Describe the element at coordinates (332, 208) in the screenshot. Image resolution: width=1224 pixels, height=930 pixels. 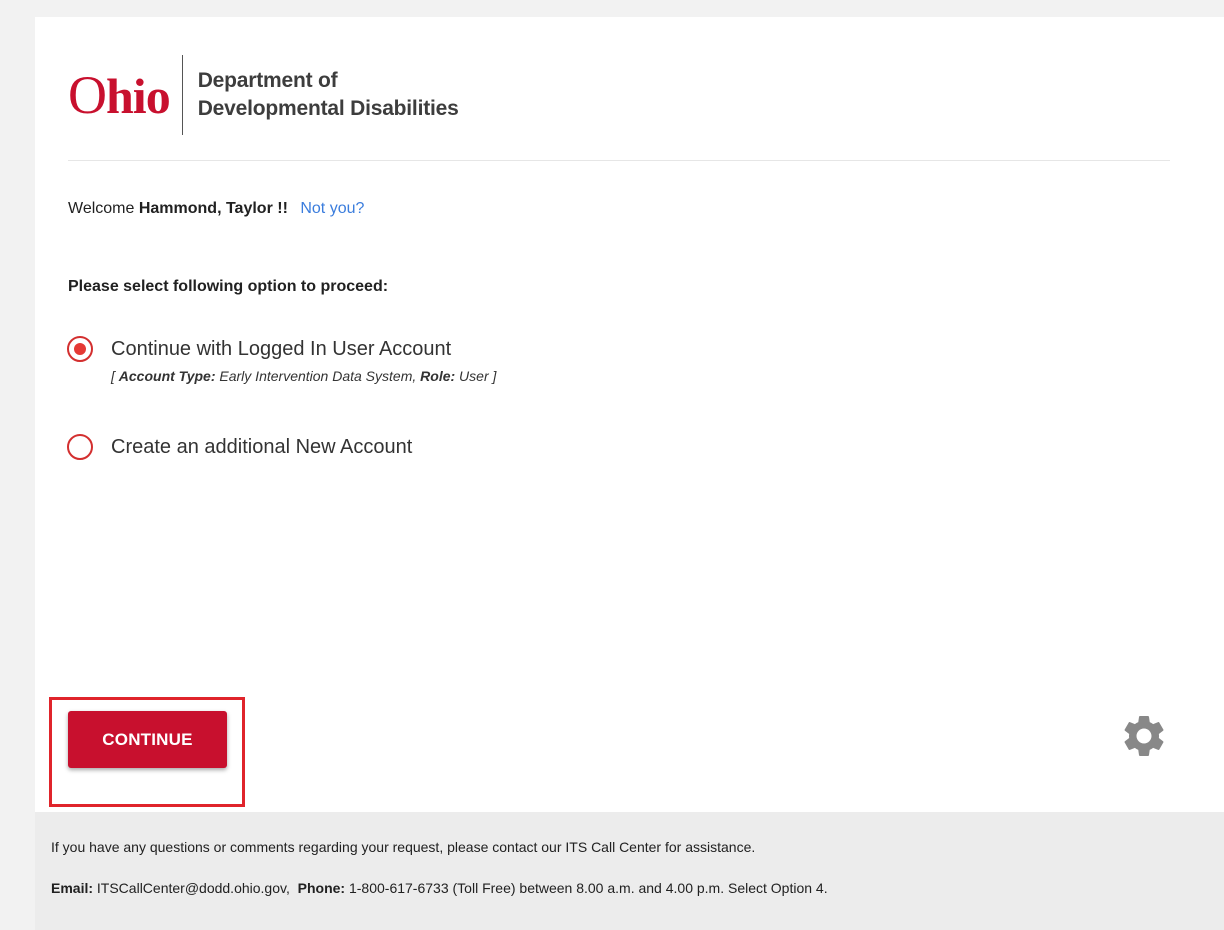
I see `not-you-link: Not you?` at that location.